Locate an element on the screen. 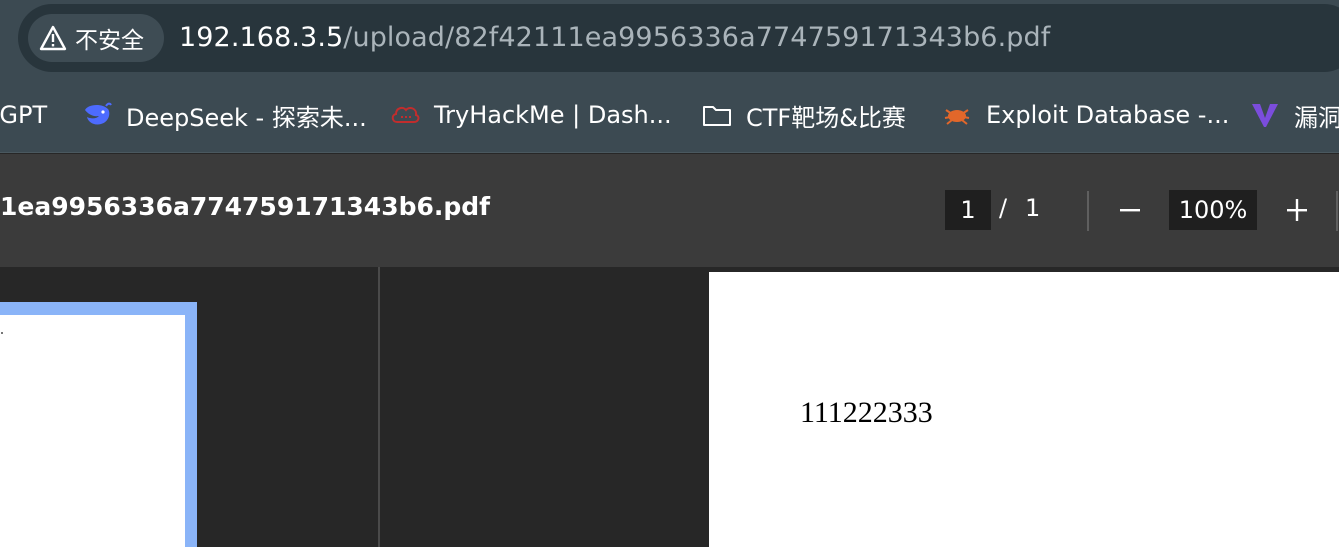 Image resolution: width=1339 pixels, height=547 pixels. url-host: 192.168.3.5 is located at coordinates (261, 37).